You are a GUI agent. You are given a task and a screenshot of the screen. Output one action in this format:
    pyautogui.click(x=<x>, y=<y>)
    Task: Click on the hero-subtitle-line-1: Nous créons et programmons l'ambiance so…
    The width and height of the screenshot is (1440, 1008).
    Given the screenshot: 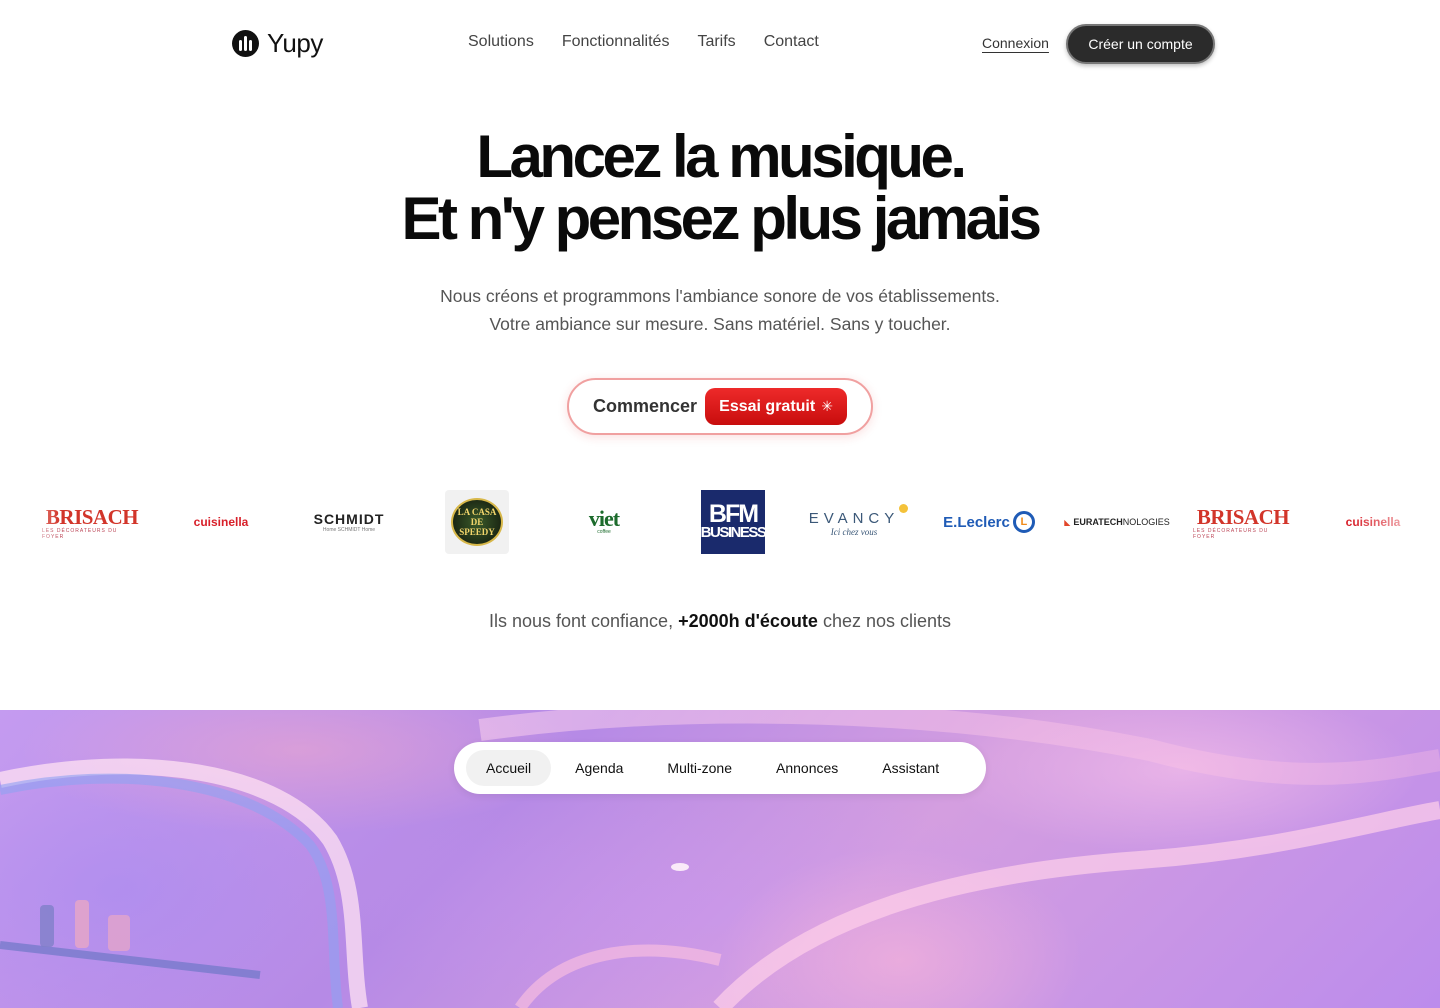 What is the action you would take?
    pyautogui.click(x=720, y=296)
    